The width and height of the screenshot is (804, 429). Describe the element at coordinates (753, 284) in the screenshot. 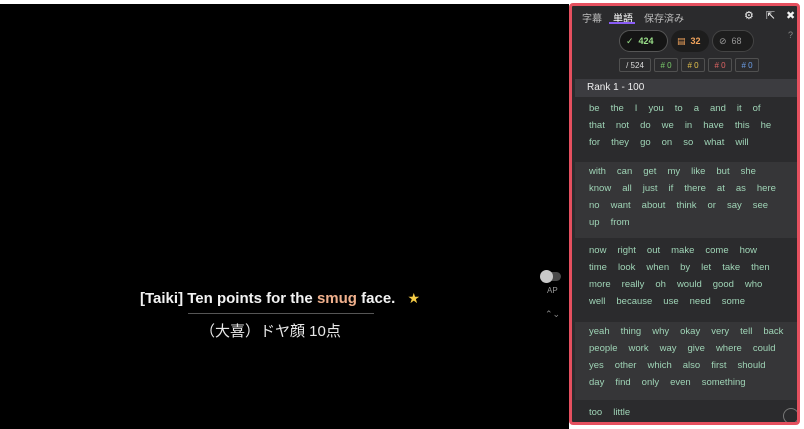

I see `word-item: who` at that location.